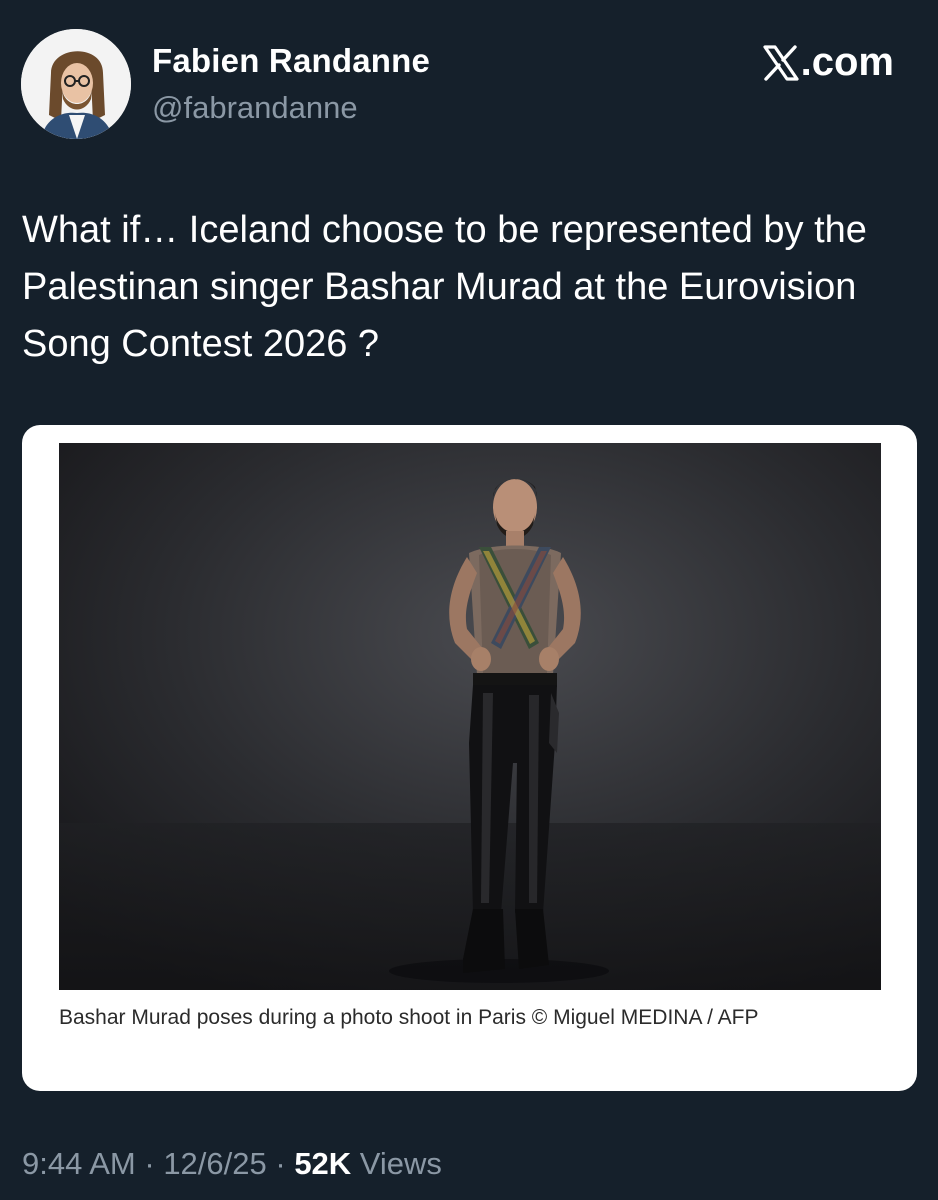 Image resolution: width=938 pixels, height=1200 pixels. I want to click on tweet-time: 9:44 AM, so click(79, 1163).